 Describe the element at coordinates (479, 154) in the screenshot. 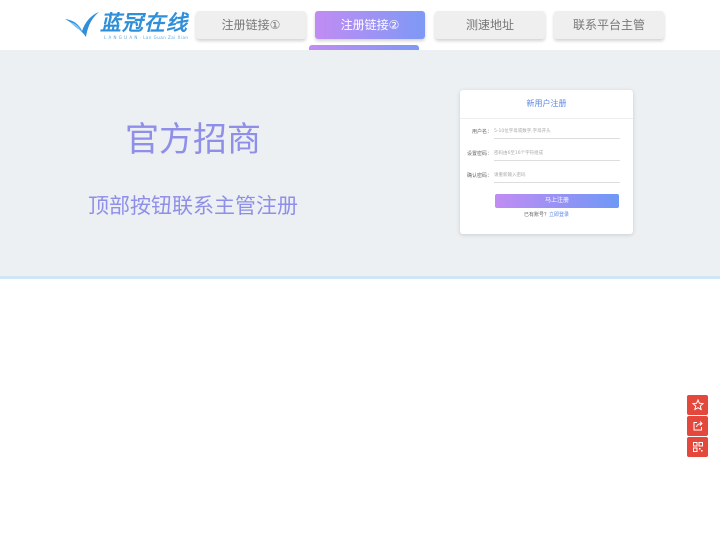

I see `password-label: 设置密码：` at that location.